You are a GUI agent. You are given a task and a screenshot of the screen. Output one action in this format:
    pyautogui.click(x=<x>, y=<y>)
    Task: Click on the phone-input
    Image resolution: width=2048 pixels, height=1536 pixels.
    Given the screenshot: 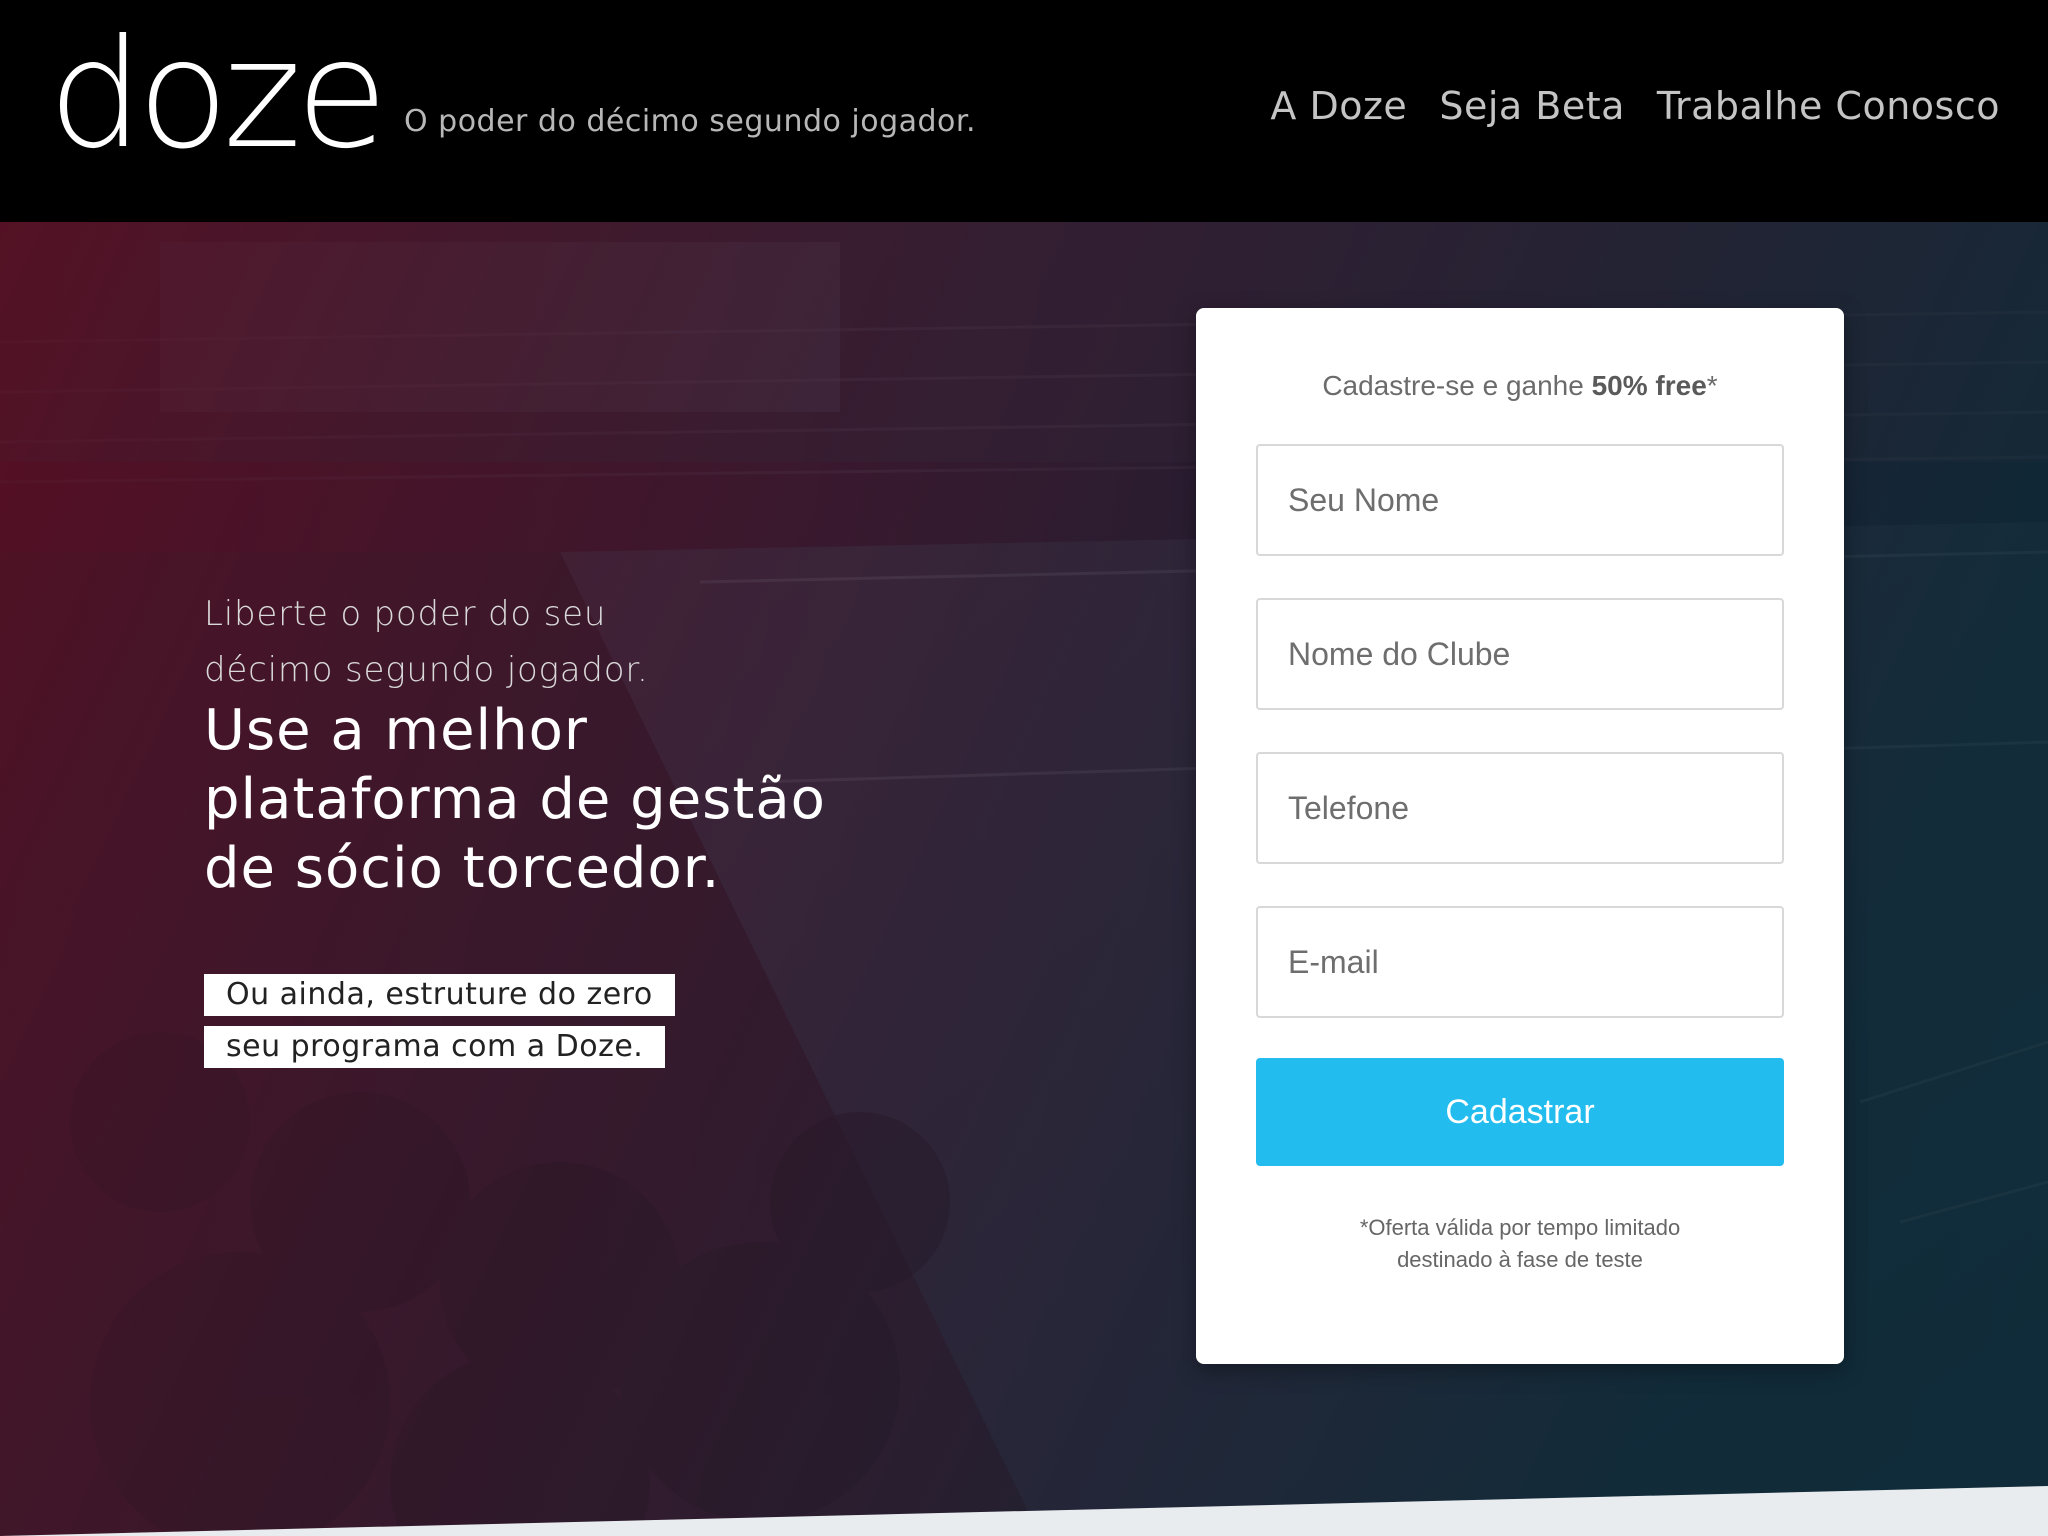 What is the action you would take?
    pyautogui.click(x=1520, y=808)
    